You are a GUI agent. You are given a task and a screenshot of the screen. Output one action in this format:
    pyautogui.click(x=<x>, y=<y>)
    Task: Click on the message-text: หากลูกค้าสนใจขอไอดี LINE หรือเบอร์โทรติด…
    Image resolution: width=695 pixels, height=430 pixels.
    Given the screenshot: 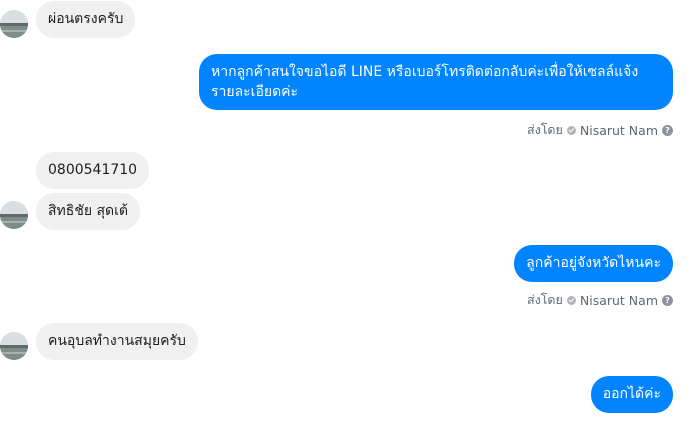 What is the action you would take?
    pyautogui.click(x=425, y=82)
    